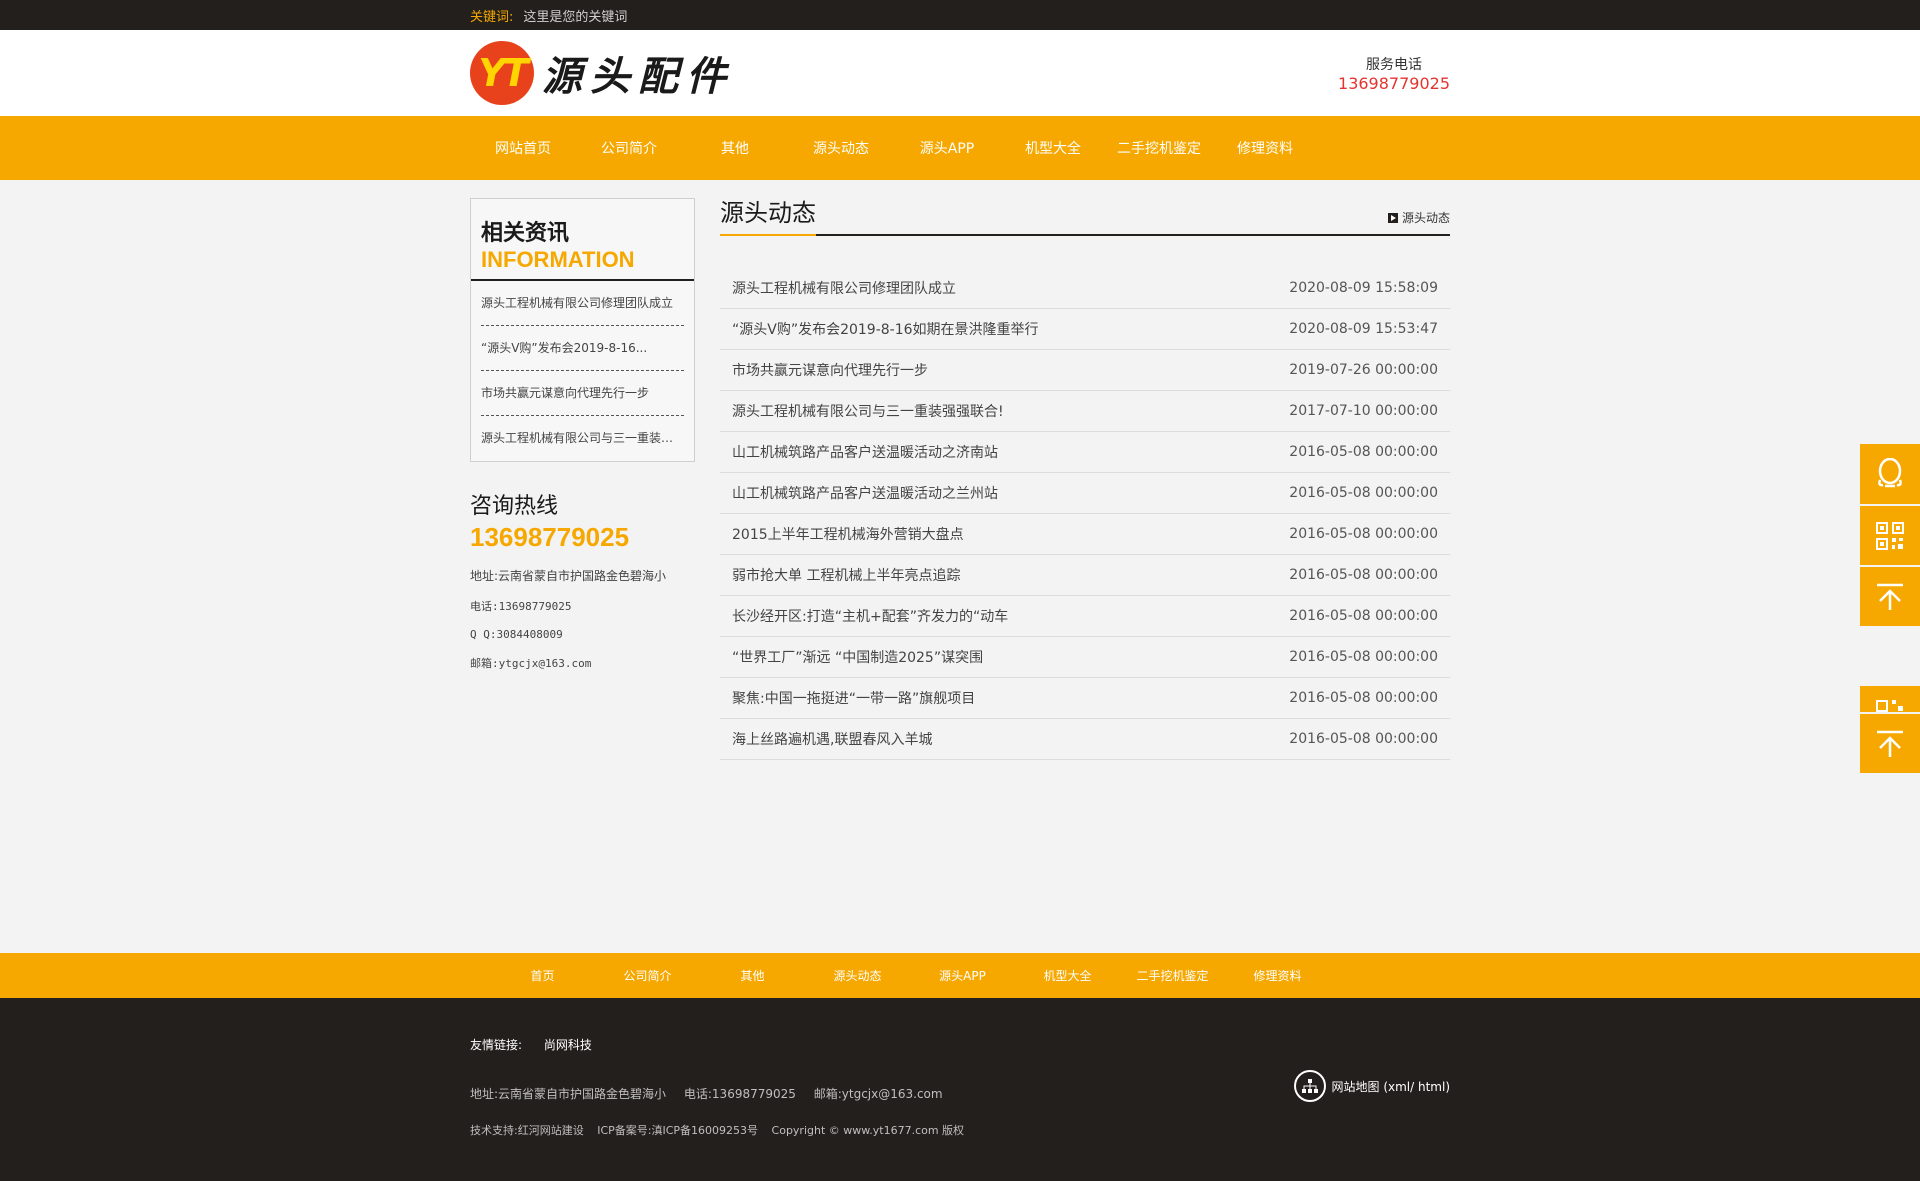  What do you see at coordinates (582, 393) in the screenshot?
I see `related-info-item: 市场共赢元谋意向代理先行一步` at bounding box center [582, 393].